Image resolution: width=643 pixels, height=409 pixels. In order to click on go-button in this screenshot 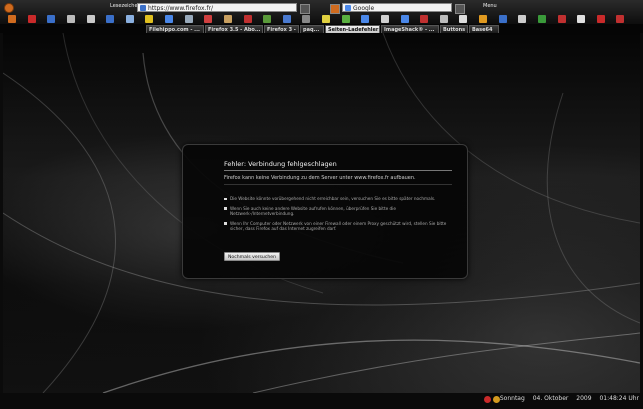, I will do `click(305, 9)`.